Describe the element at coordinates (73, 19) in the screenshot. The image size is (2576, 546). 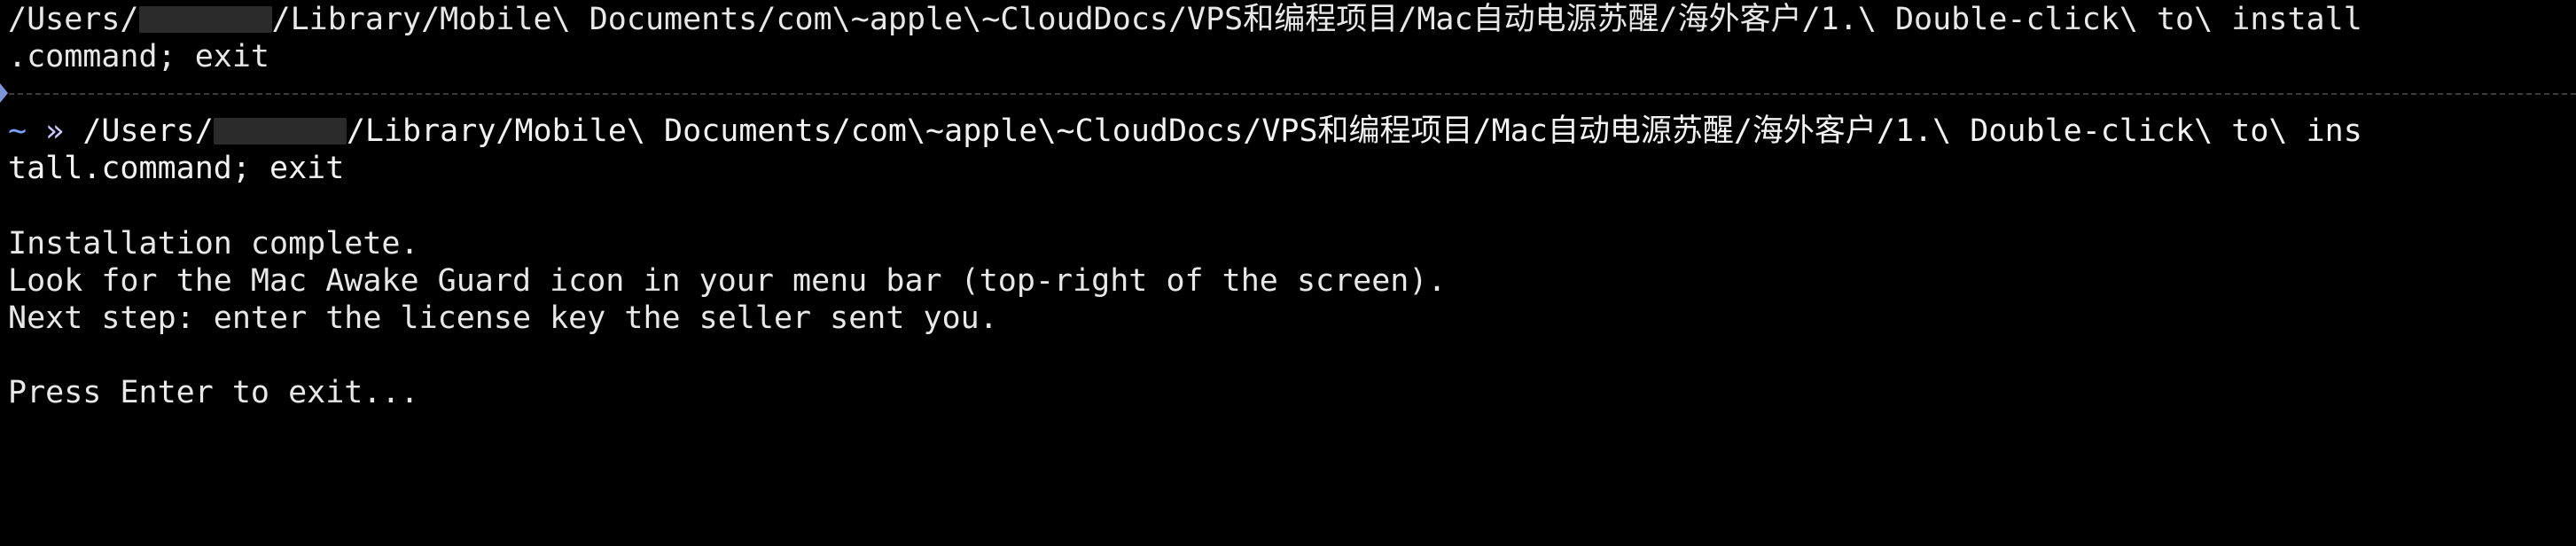
I see `path-prefix: /Users/` at that location.